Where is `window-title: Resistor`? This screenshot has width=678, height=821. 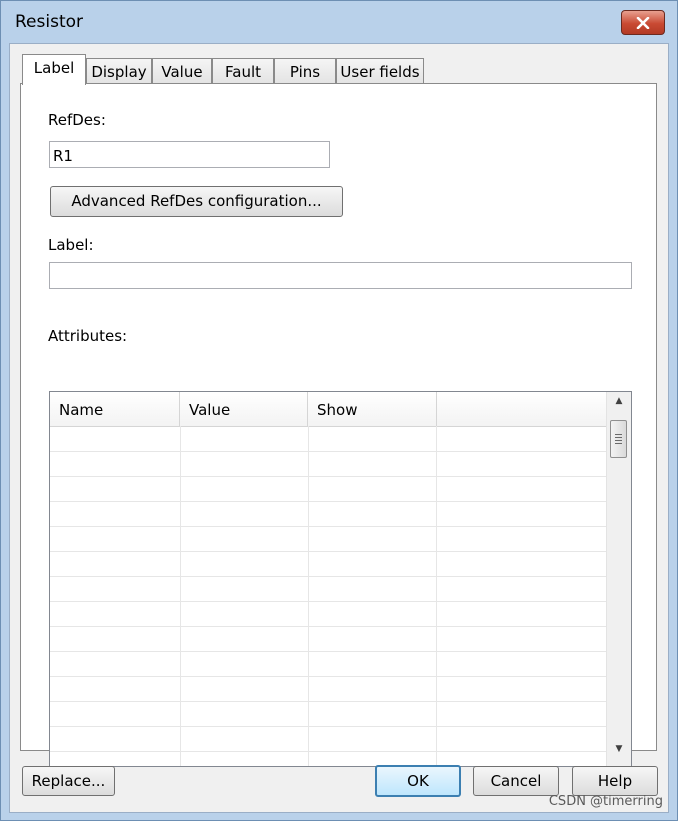
window-title: Resistor is located at coordinates (49, 22).